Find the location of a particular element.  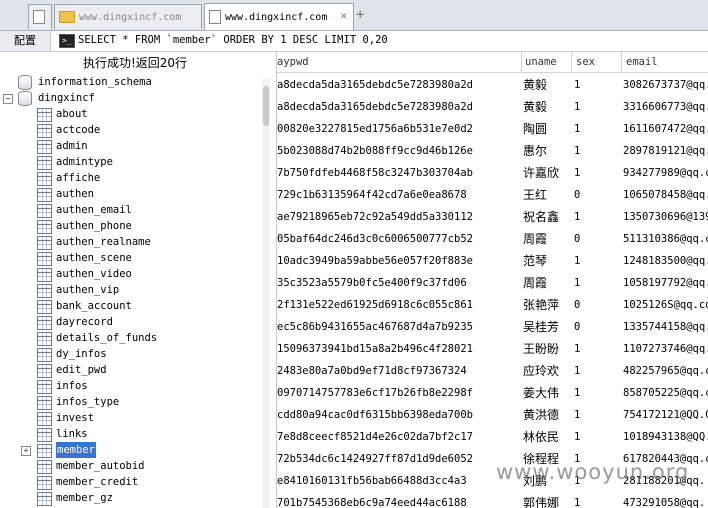

table-node: bank_account is located at coordinates (94, 306).